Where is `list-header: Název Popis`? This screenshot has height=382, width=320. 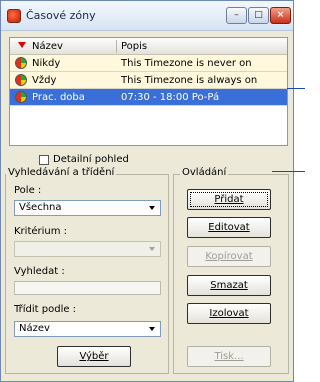
list-header: Název Popis is located at coordinates (148, 46).